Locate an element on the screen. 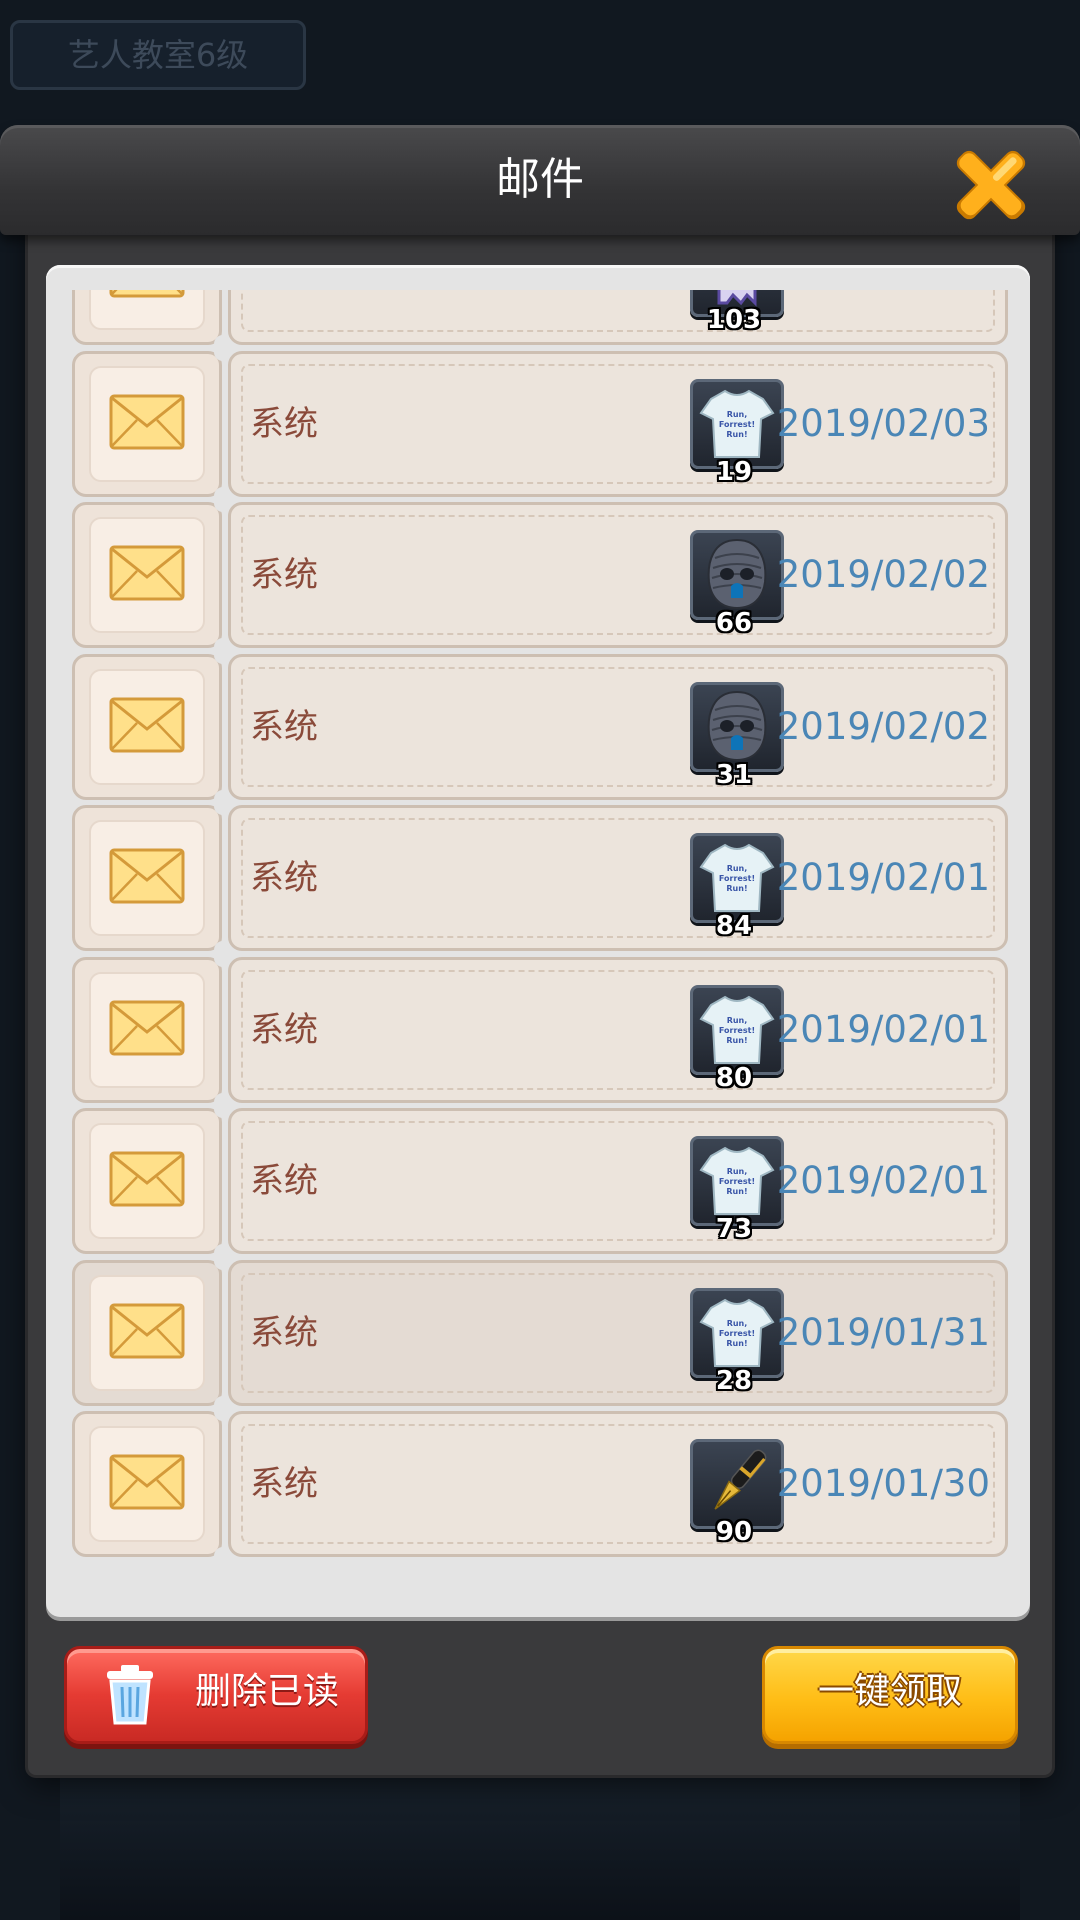 This screenshot has width=1080, height=1920. reward-item-count: 80 is located at coordinates (734, 1077).